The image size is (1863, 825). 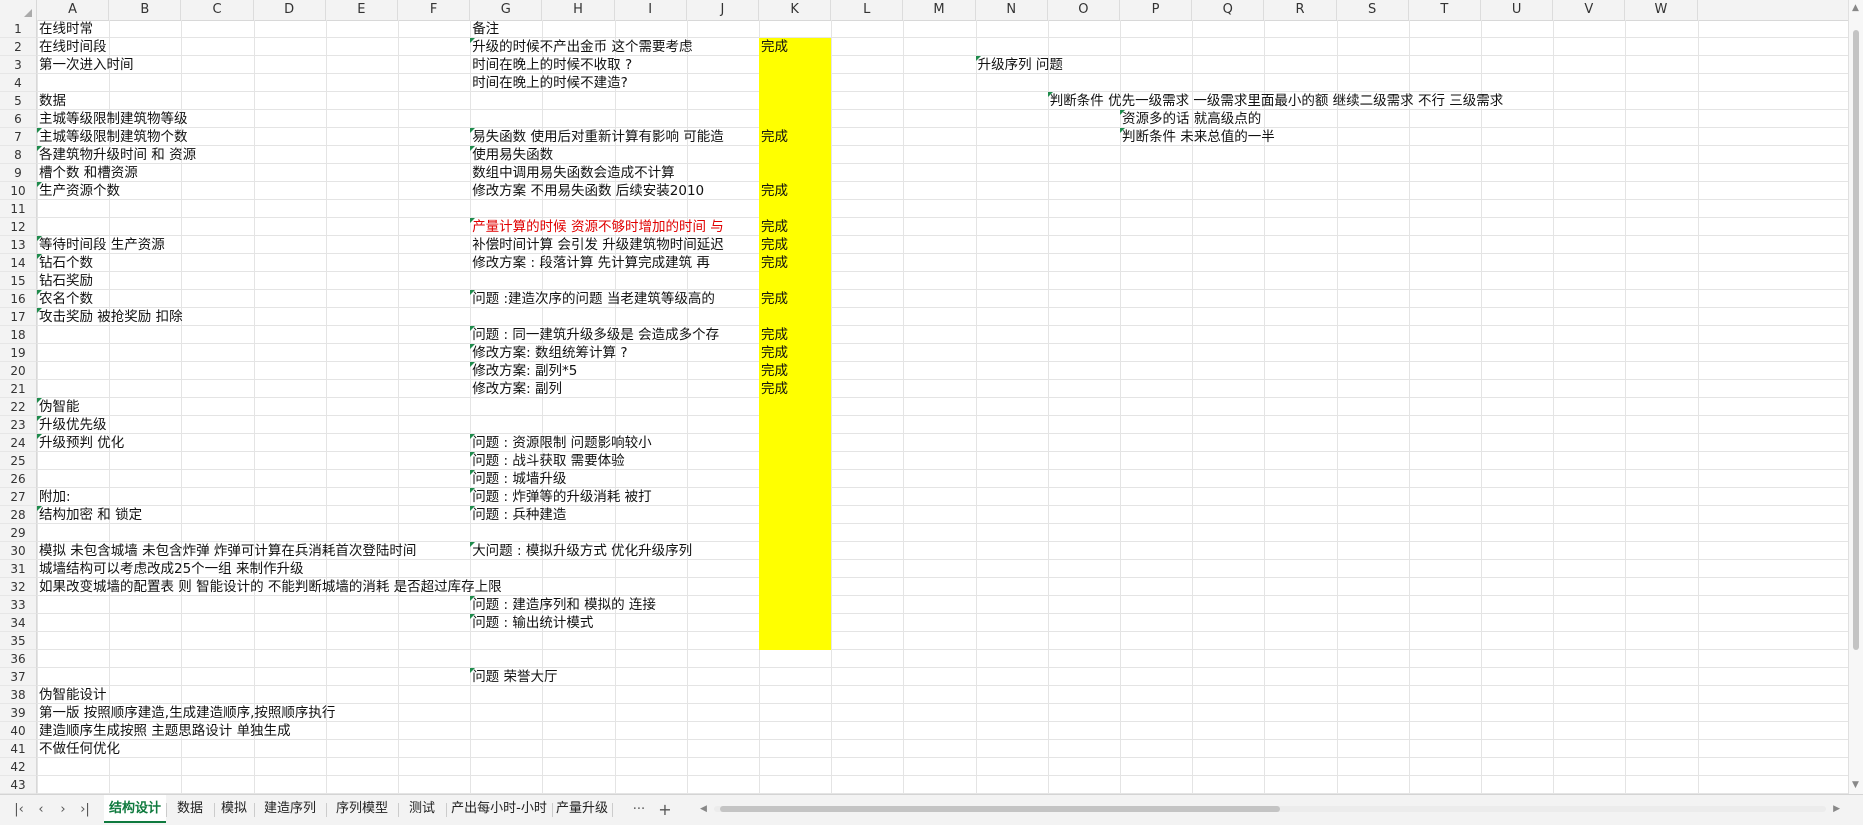 What do you see at coordinates (41, 810) in the screenshot?
I see `prev-sheet-icon: ‹` at bounding box center [41, 810].